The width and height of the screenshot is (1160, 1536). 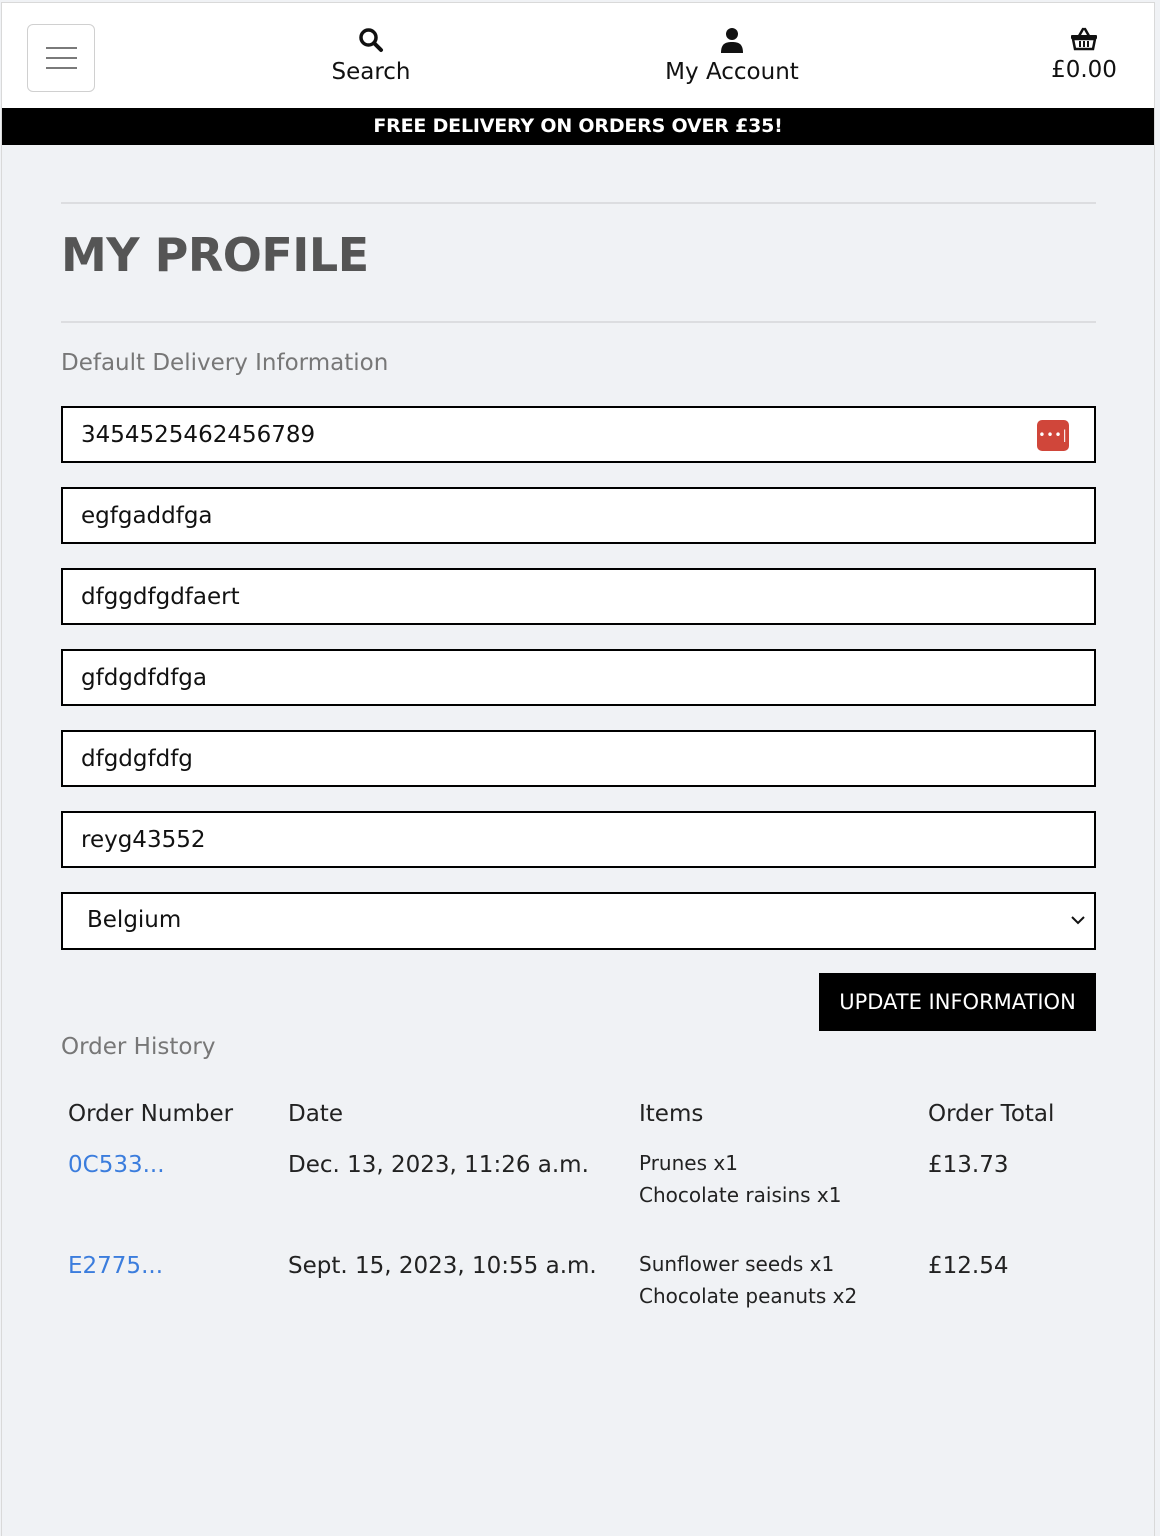 What do you see at coordinates (134, 920) in the screenshot?
I see `country-selected-value: Belgium` at bounding box center [134, 920].